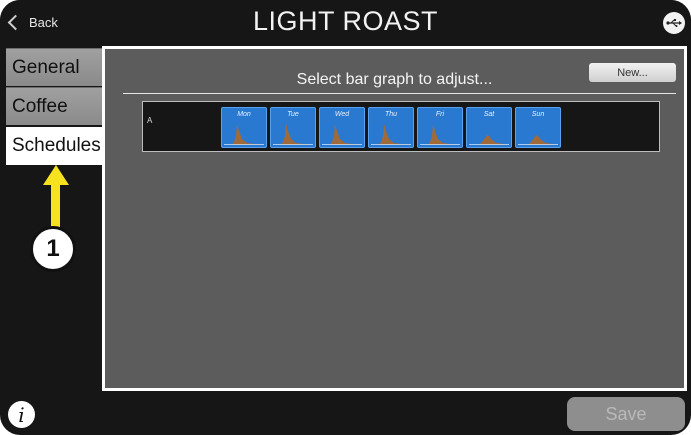 This screenshot has height=435, width=691. I want to click on schedule-row: A Mon Tue Wed Thu Fri Sat Sun, so click(401, 126).